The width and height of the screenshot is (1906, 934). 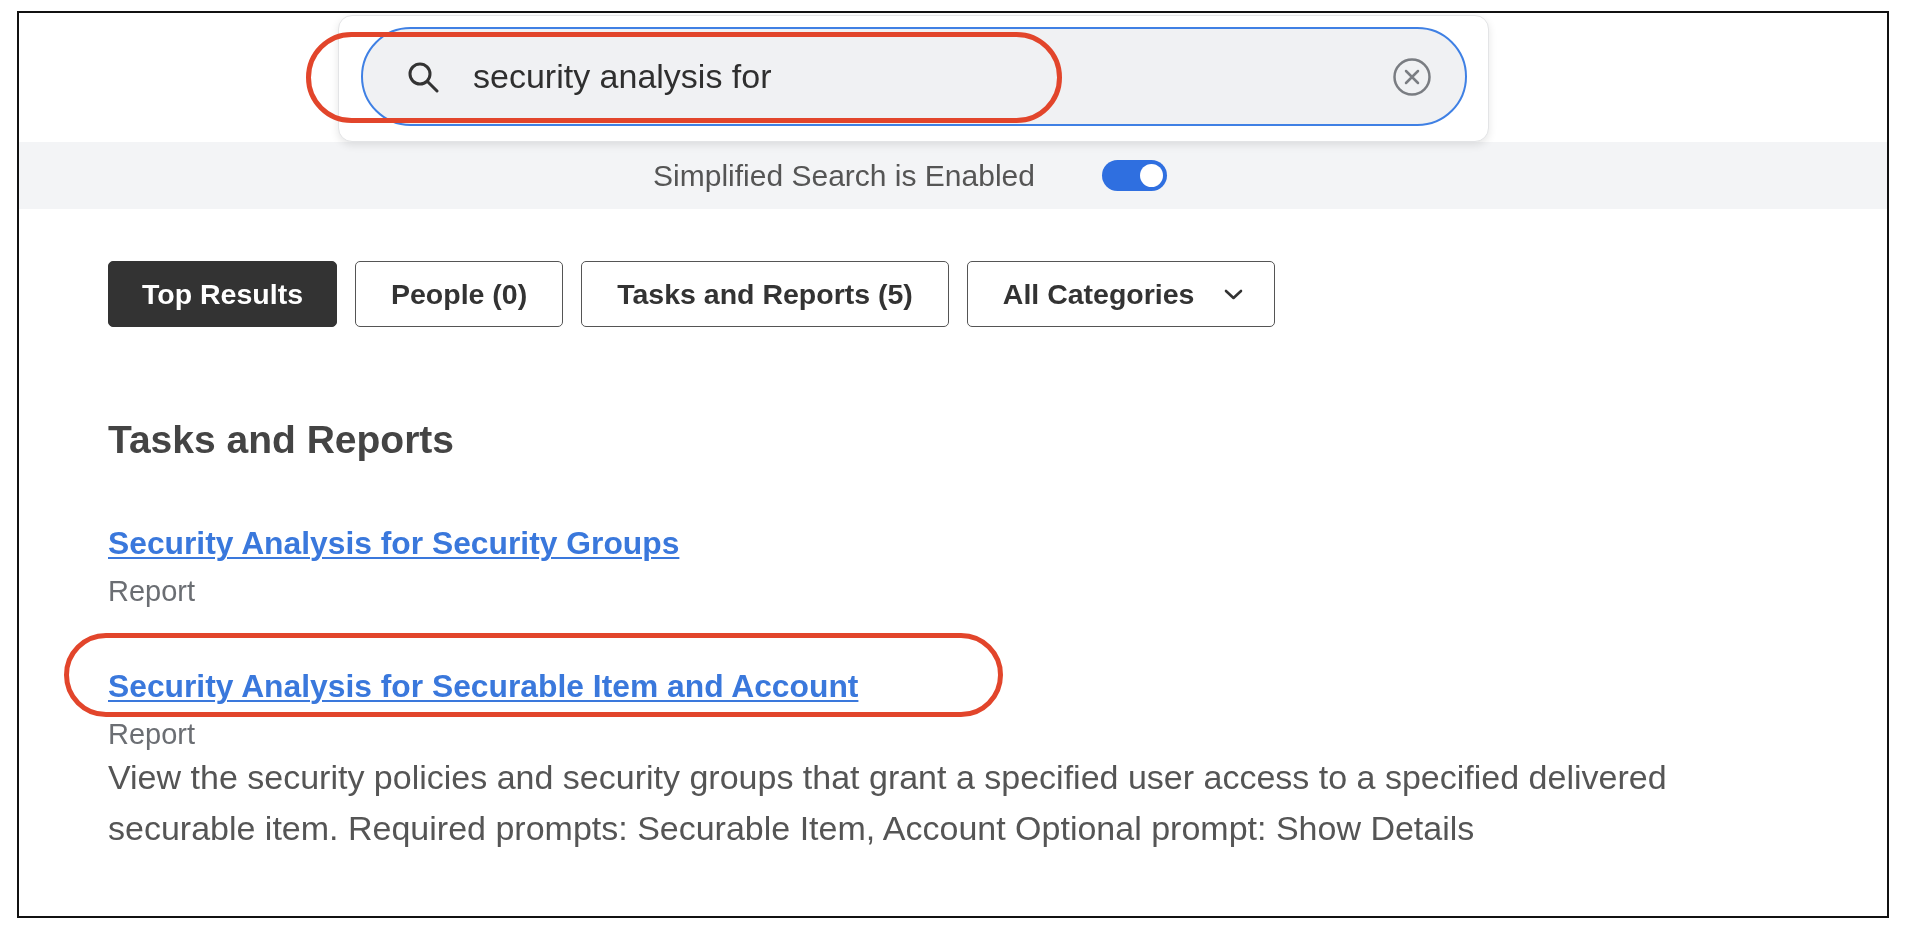 What do you see at coordinates (394, 543) in the screenshot?
I see `result-link: Security Analysis for Security Groups` at bounding box center [394, 543].